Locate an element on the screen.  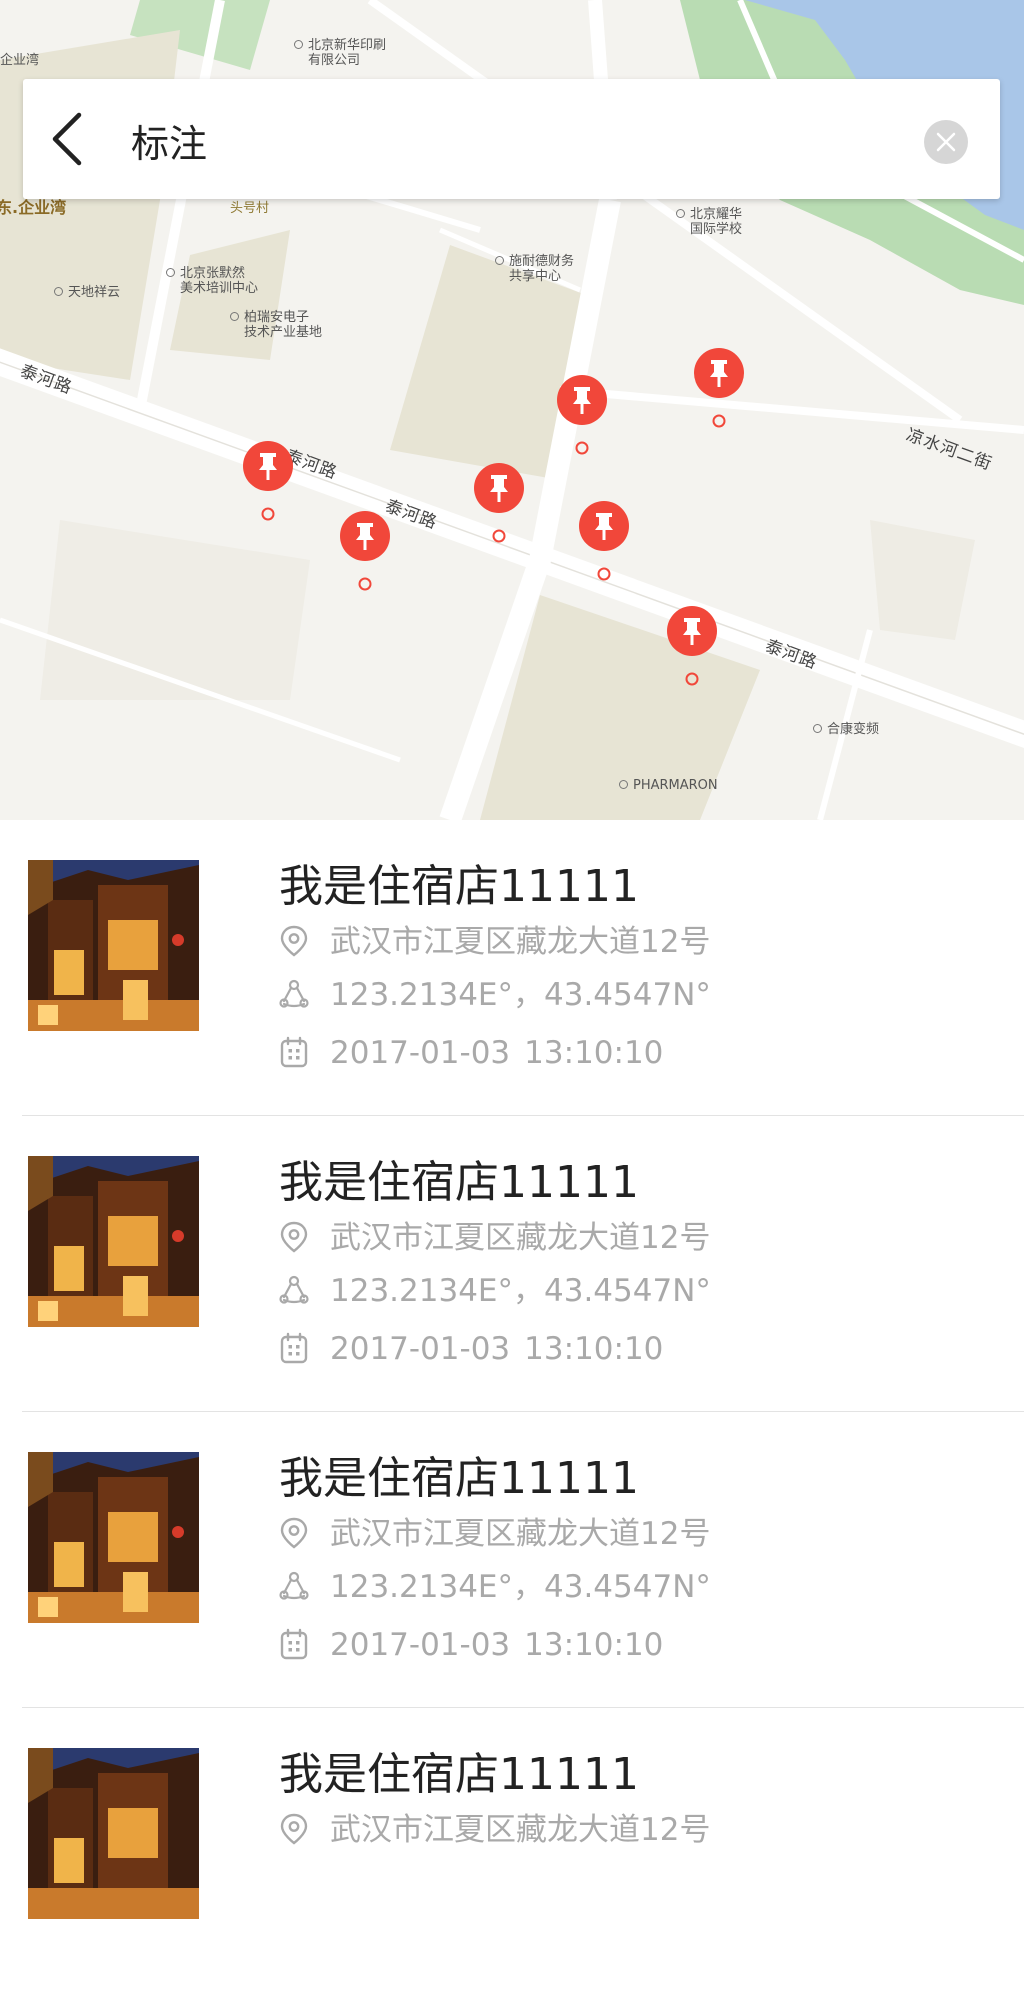
back-button is located at coordinates (68, 139).